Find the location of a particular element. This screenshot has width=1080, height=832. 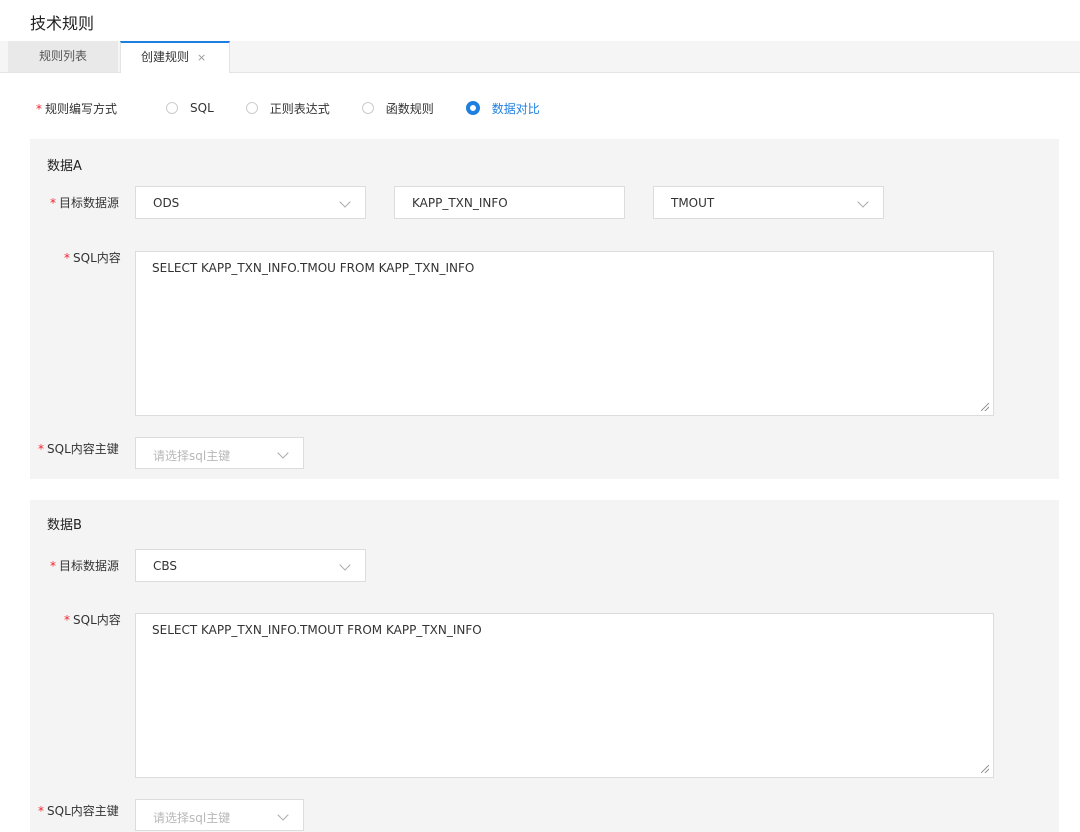

data-b-source-select: CBS is located at coordinates (250, 565).